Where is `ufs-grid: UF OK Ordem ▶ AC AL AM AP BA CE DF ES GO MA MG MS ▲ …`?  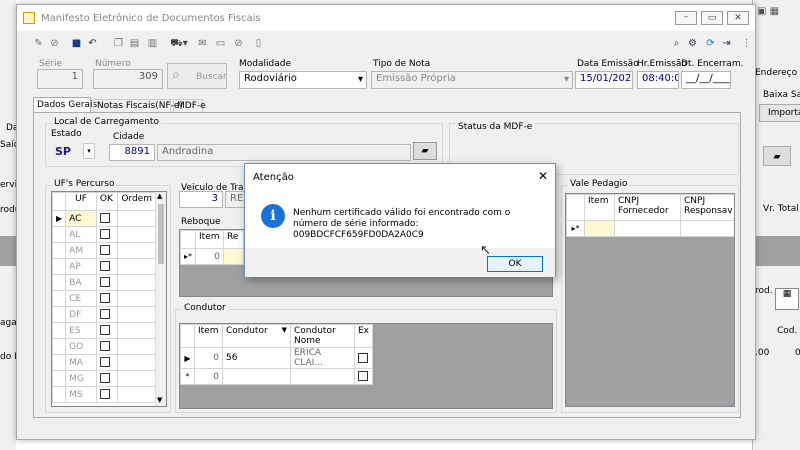
ufs-grid: UF OK Ordem ▶ AC AL AM AP BA CE DF ES GO MA MG MS ▲ … is located at coordinates (109, 299).